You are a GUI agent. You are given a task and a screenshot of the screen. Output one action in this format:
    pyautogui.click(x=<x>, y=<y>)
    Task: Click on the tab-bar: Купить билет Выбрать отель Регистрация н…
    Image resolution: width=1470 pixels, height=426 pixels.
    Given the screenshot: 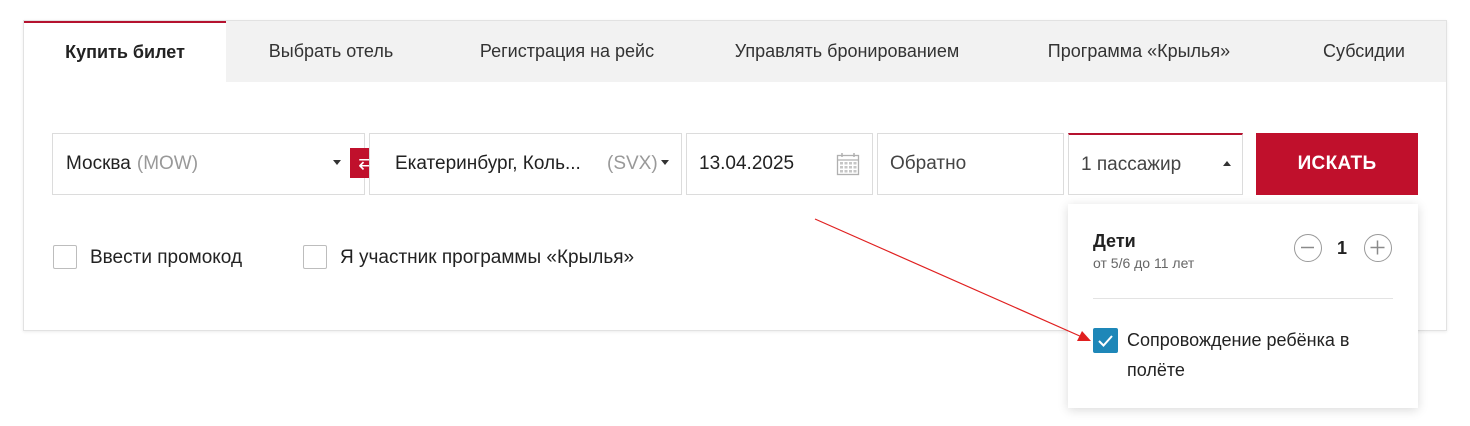 What is the action you would take?
    pyautogui.click(x=735, y=51)
    